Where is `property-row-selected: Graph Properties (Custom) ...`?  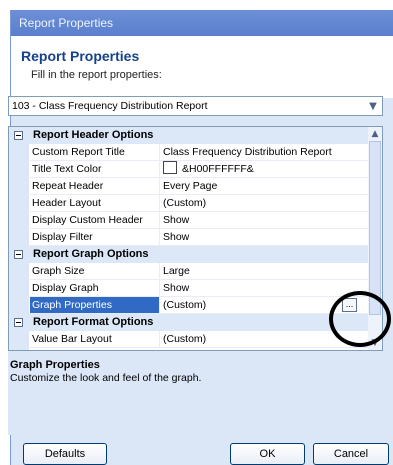
property-row-selected: Graph Properties (Custom) ... is located at coordinates (188, 305).